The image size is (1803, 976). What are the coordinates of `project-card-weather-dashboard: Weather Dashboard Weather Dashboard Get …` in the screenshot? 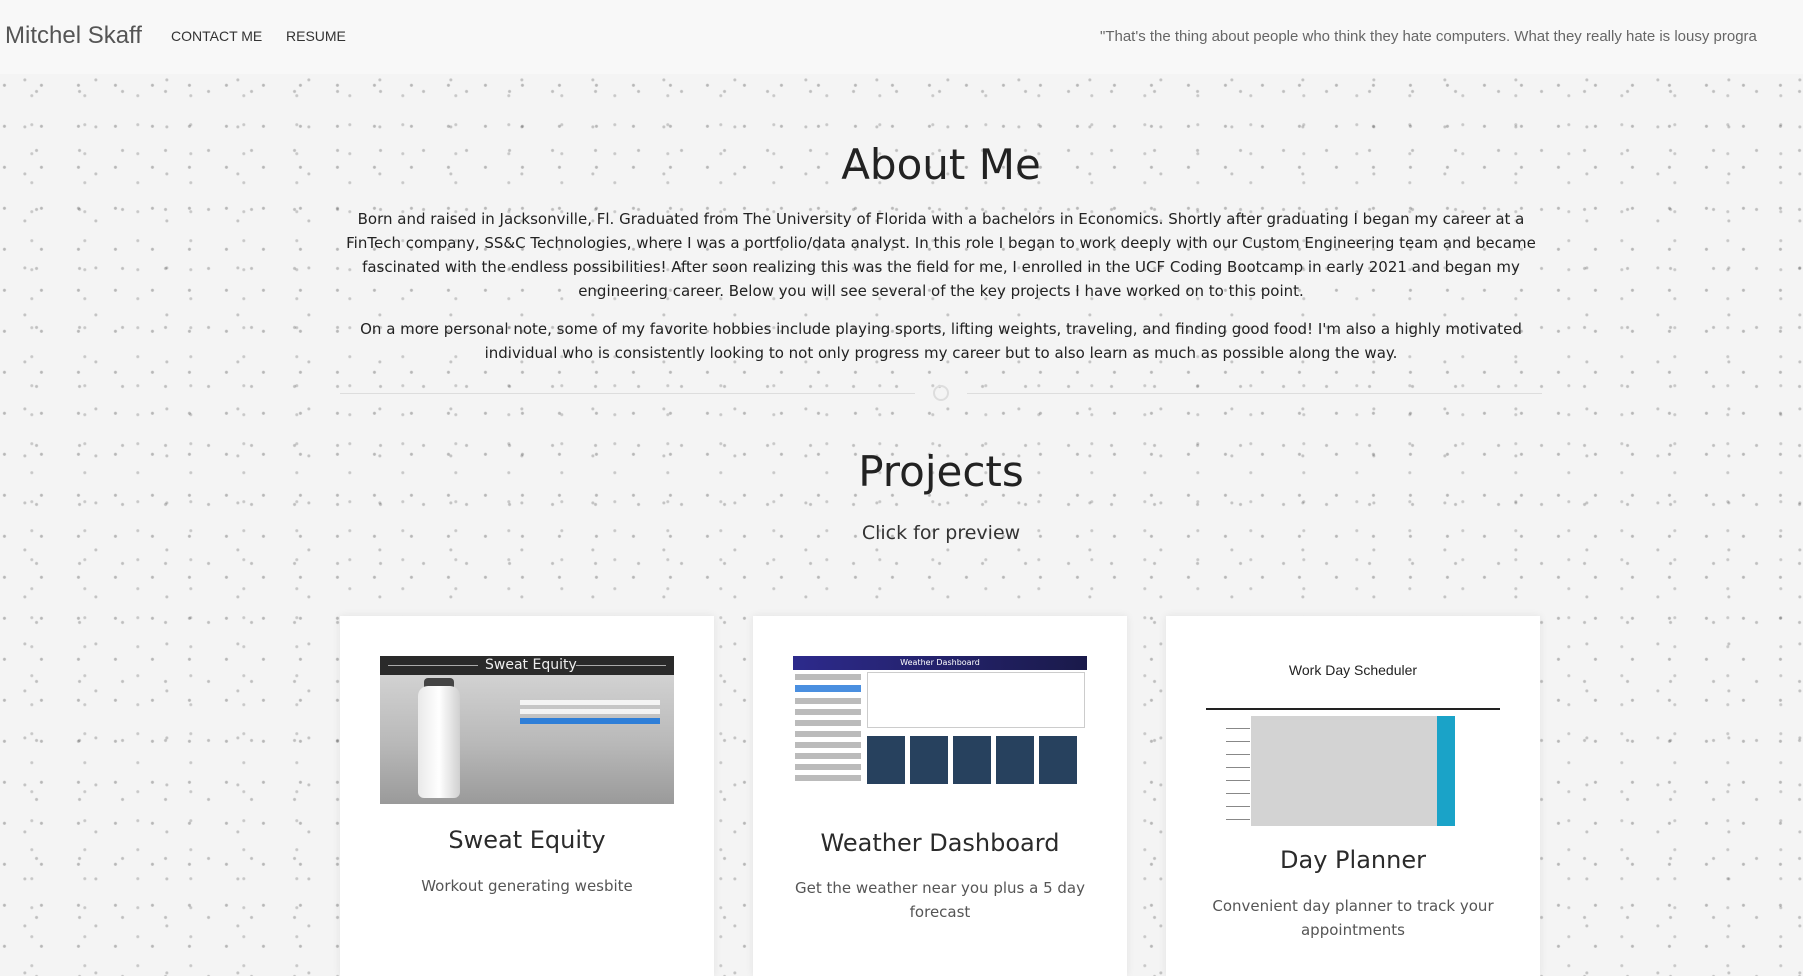 It's located at (940, 796).